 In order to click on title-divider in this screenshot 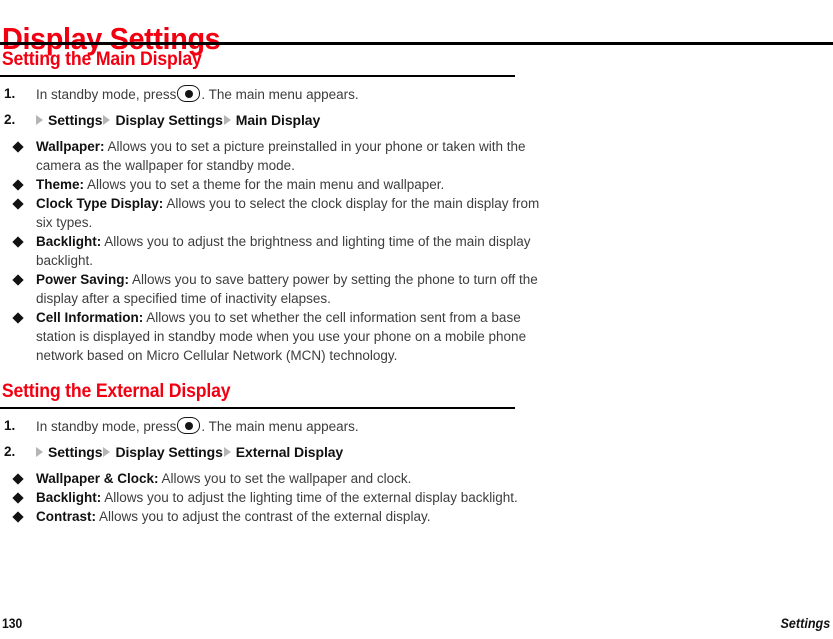, I will do `click(416, 43)`.